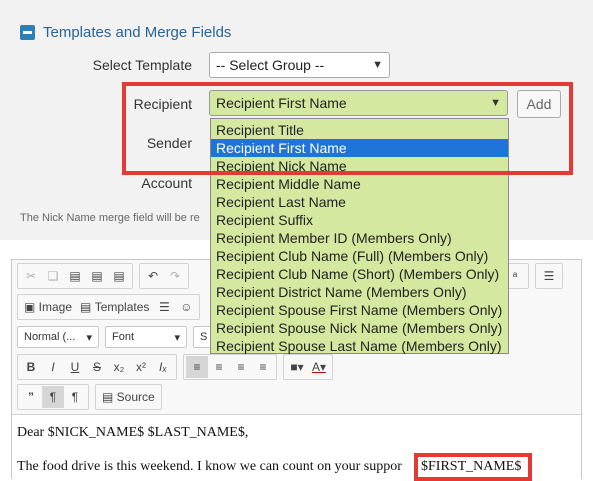  Describe the element at coordinates (319, 367) in the screenshot. I see `text-color-icon: A▾` at that location.